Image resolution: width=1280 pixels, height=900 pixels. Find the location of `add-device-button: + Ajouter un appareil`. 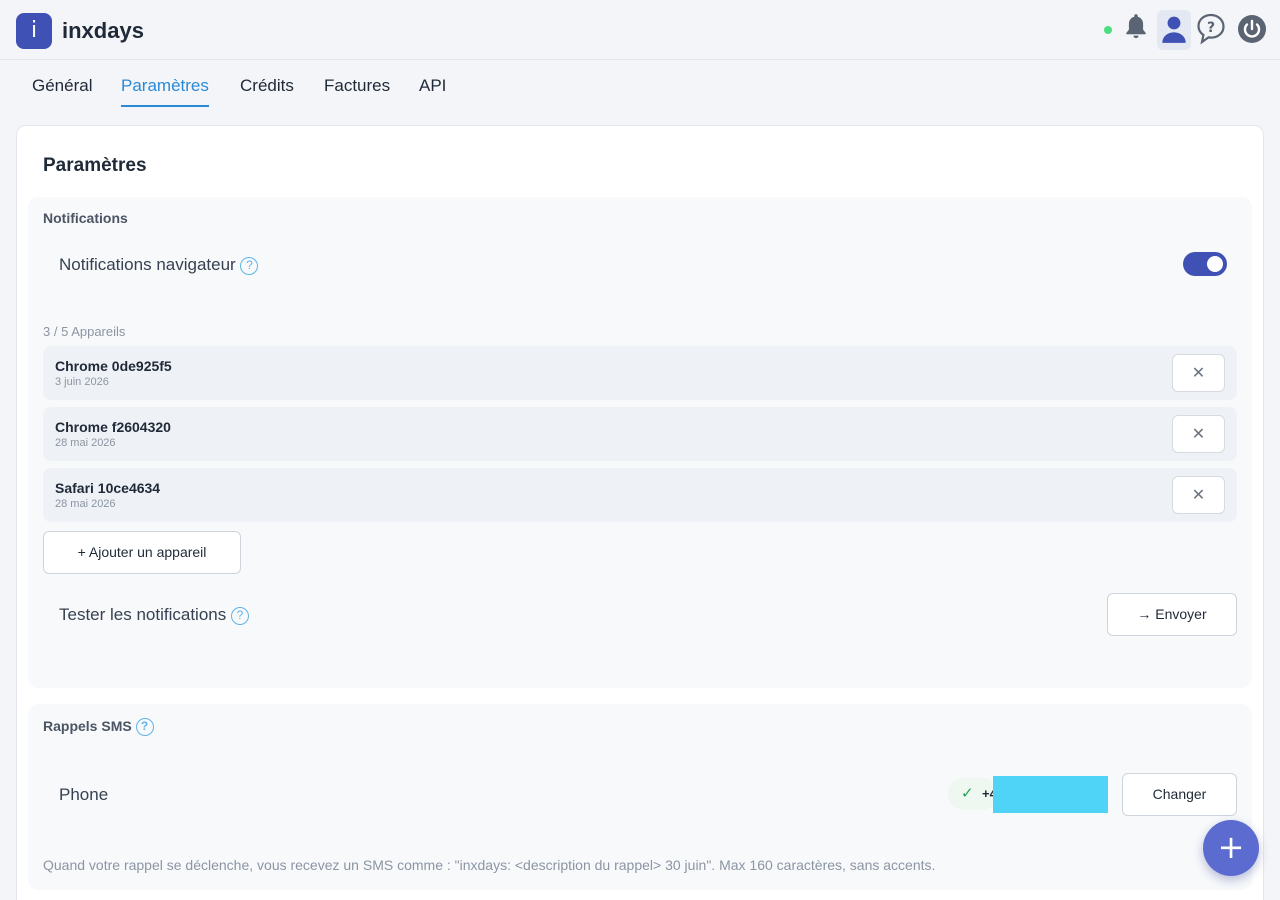

add-device-button: + Ajouter un appareil is located at coordinates (142, 552).